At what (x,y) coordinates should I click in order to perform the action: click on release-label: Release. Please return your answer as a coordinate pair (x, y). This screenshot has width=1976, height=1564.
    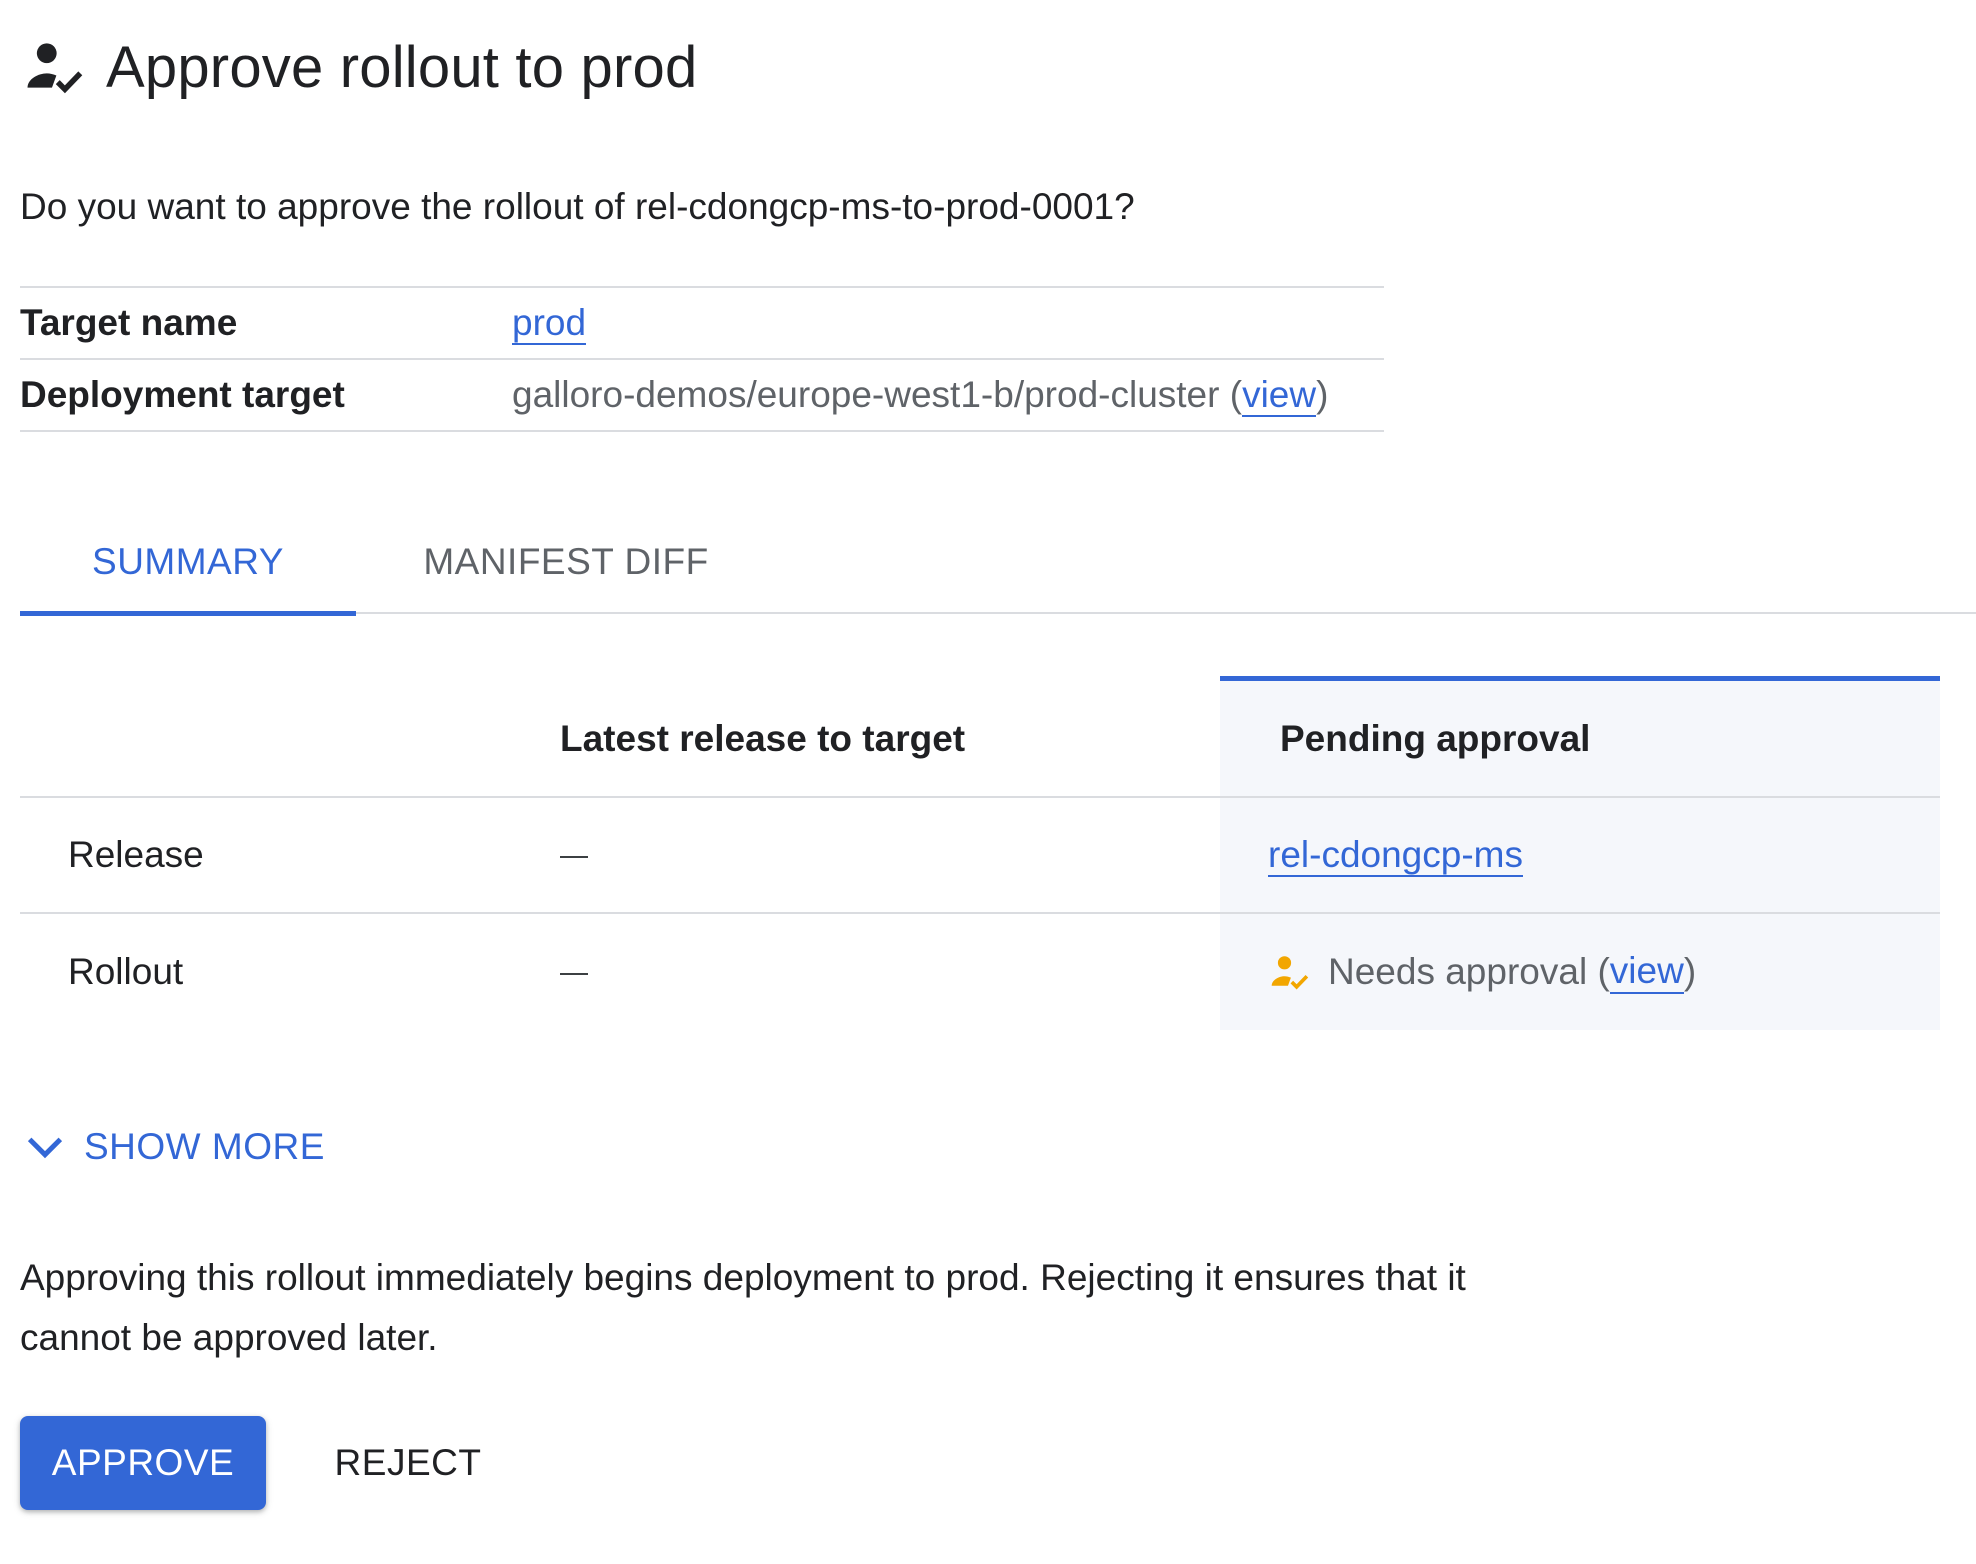
    Looking at the image, I should click on (136, 854).